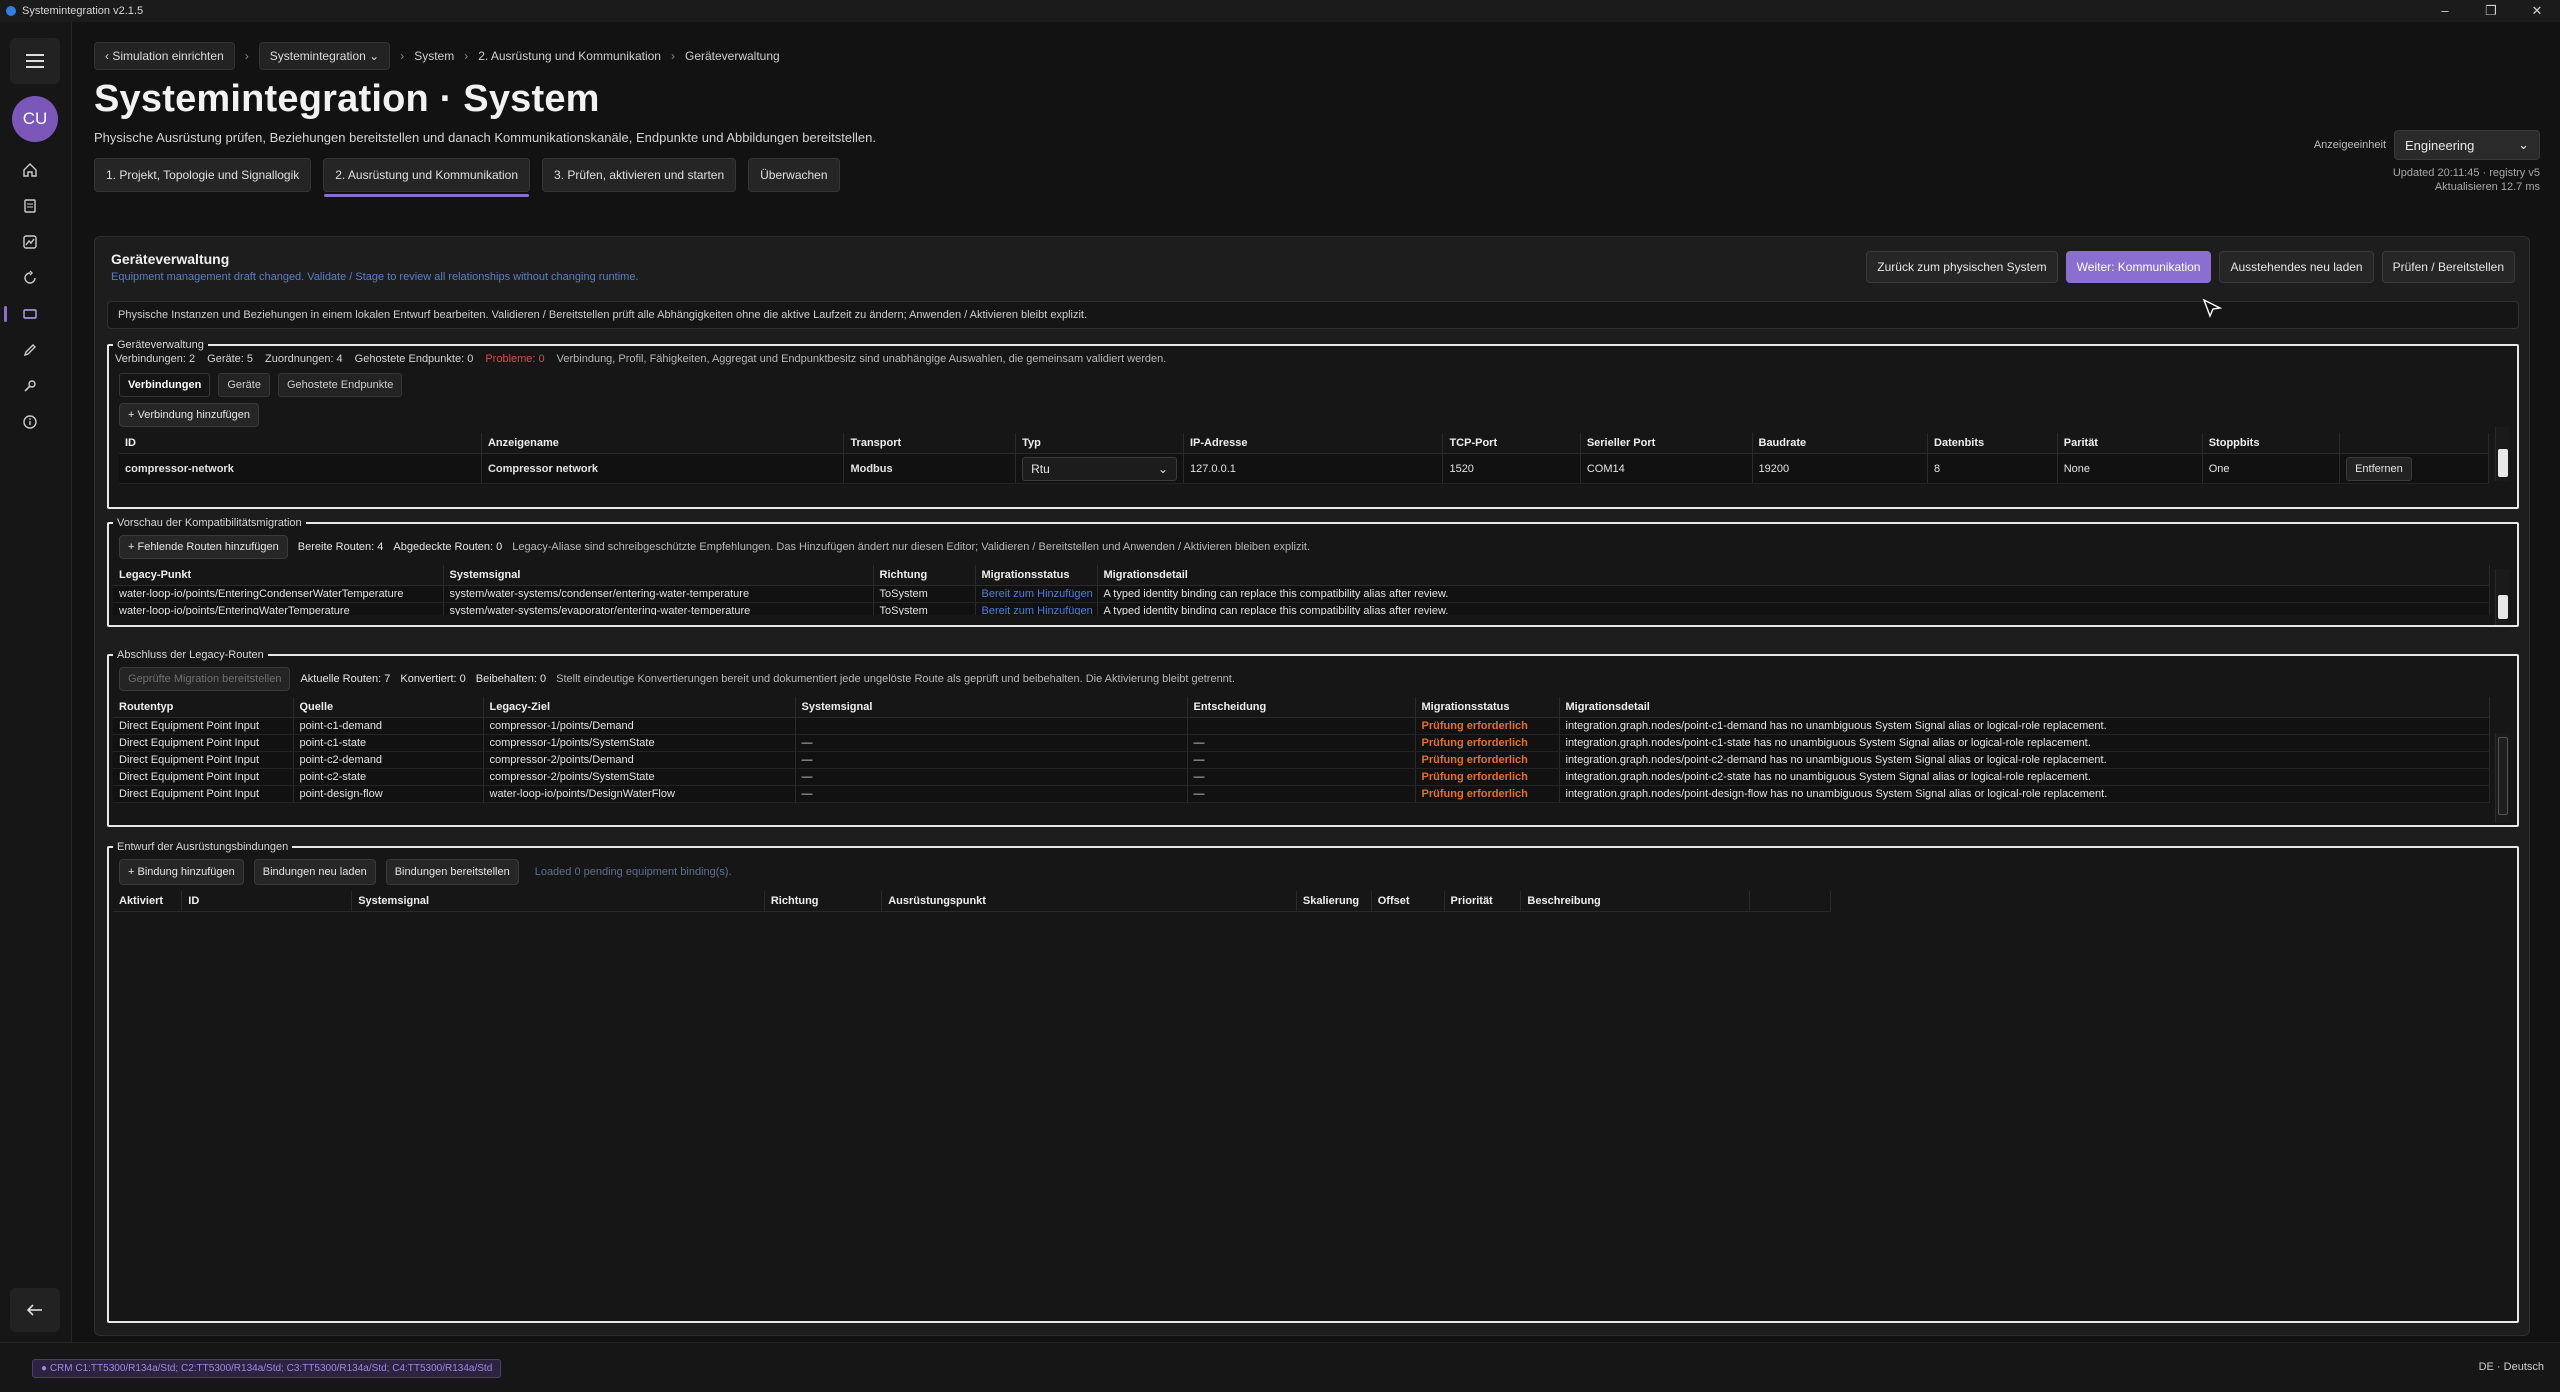 The width and height of the screenshot is (2560, 1392). I want to click on column-header: Legacy-Ziel, so click(639, 707).